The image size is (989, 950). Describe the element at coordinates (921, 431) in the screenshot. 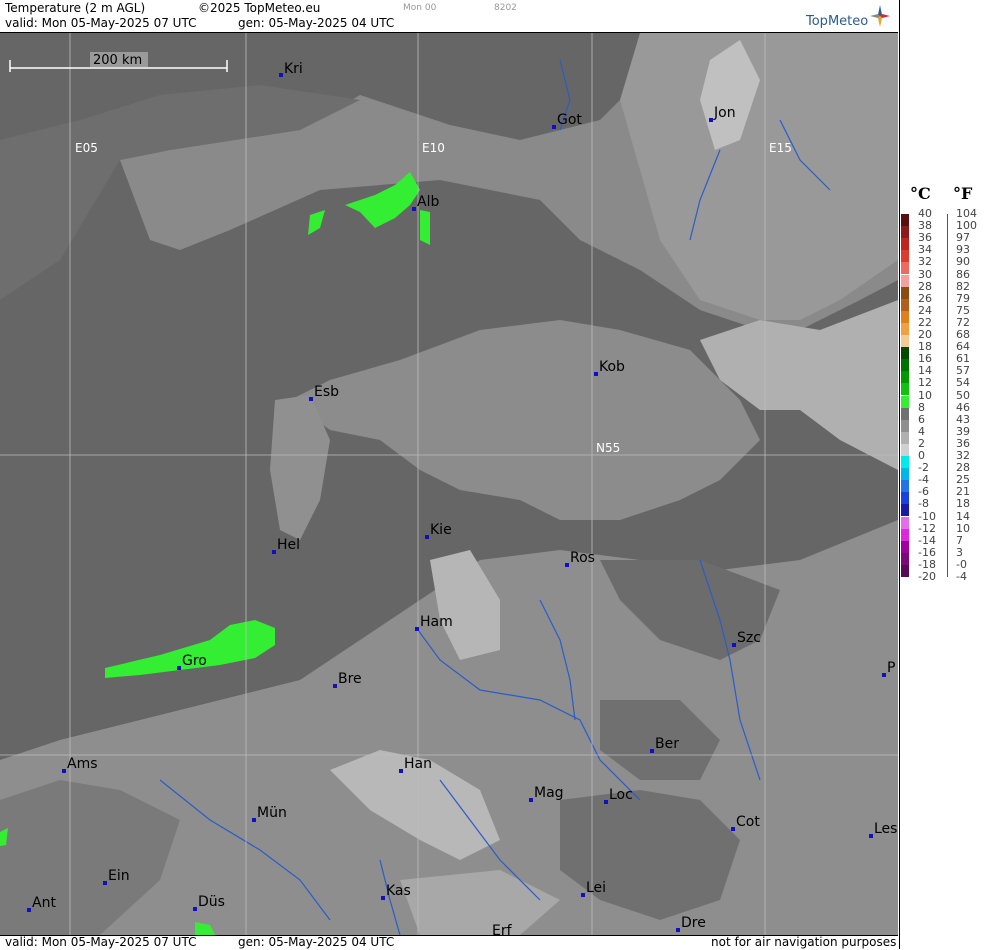

I see `legend-celsius-tick: 4` at that location.